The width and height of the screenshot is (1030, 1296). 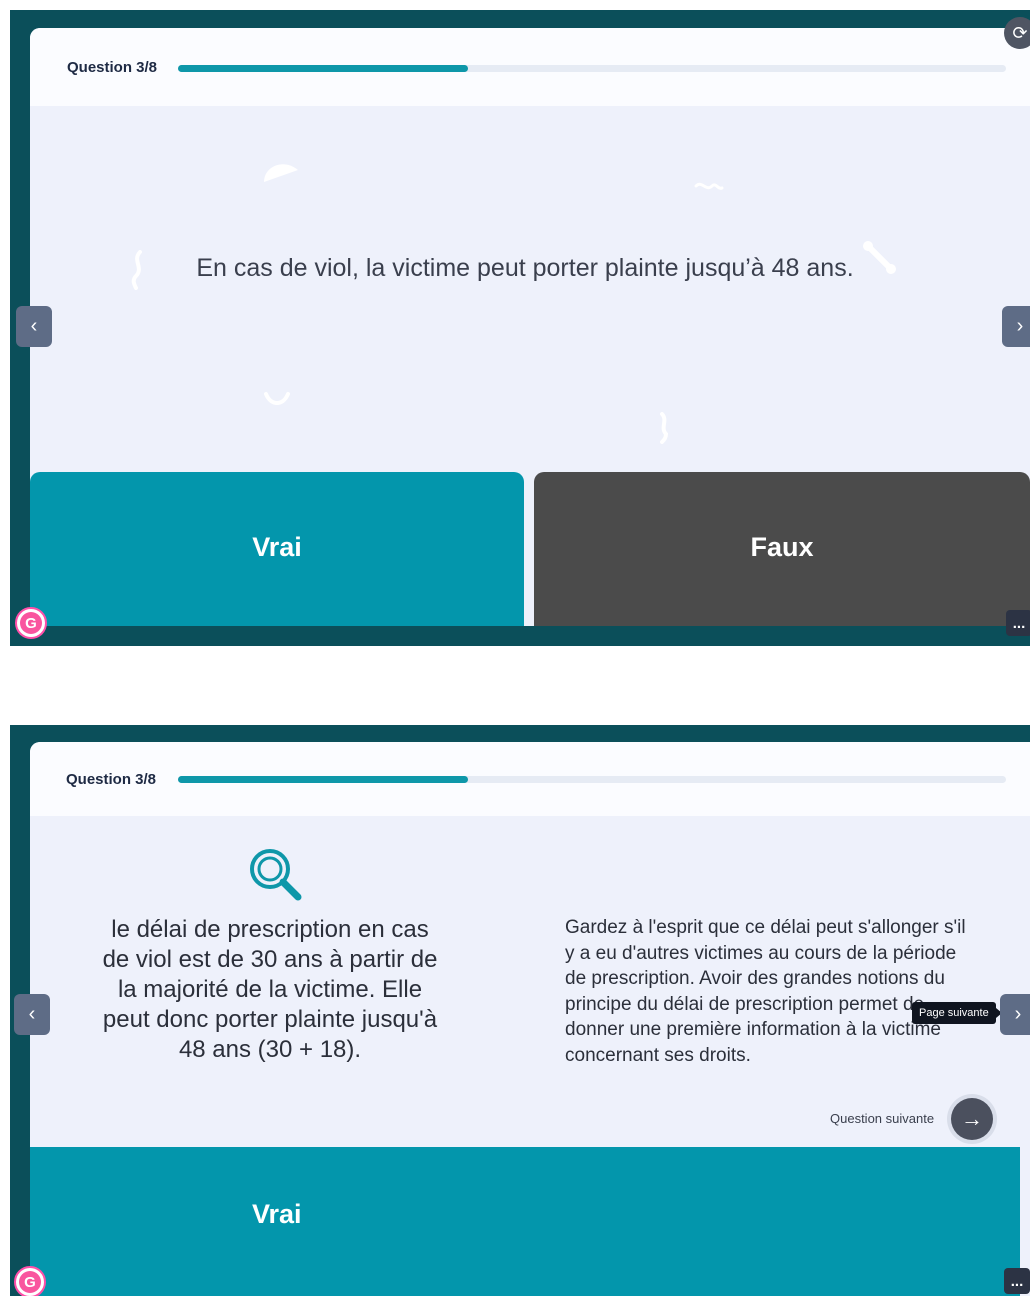 I want to click on next-page-tooltip: Page suivante, so click(x=957, y=1013).